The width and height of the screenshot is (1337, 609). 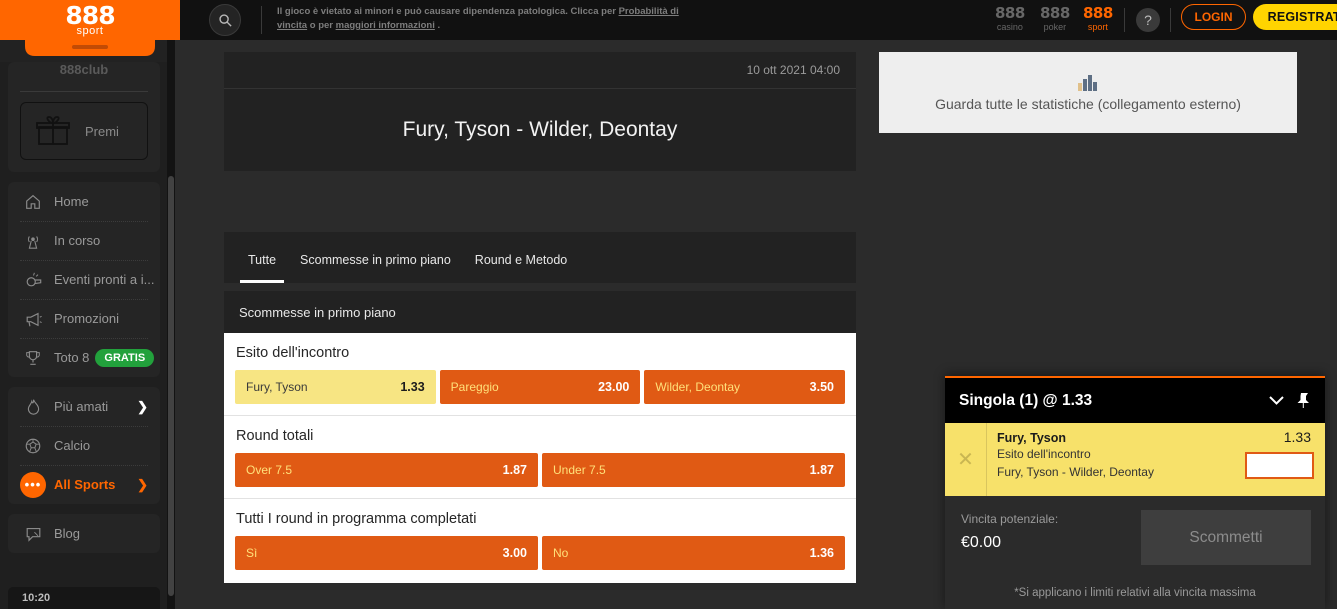 What do you see at coordinates (84, 51) in the screenshot?
I see `sidebar-orange-tab` at bounding box center [84, 51].